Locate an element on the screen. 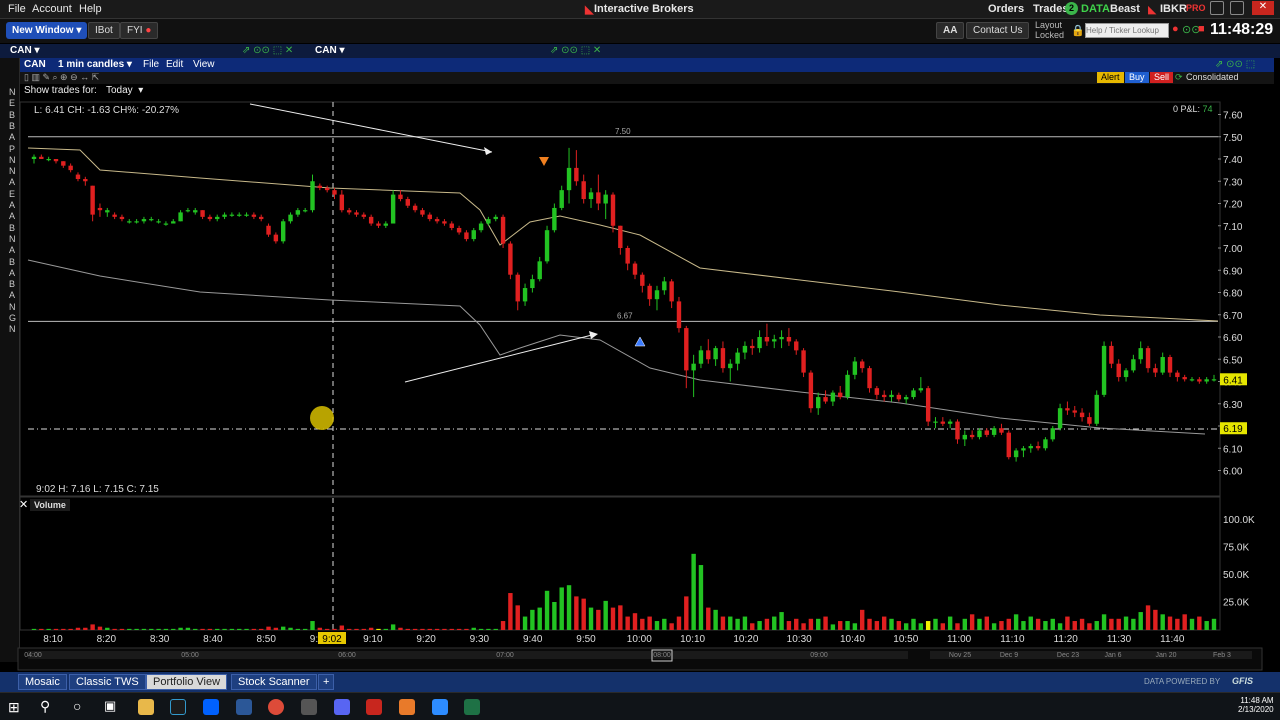 Image resolution: width=1280 pixels, height=720 pixels. discord-icon is located at coordinates (342, 707).